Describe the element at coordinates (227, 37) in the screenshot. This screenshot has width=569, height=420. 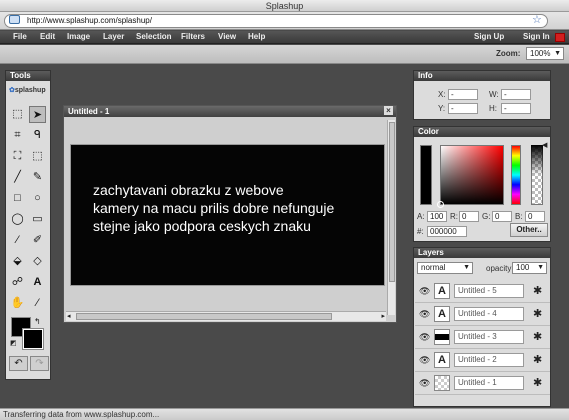
I see `menu-view: View` at that location.